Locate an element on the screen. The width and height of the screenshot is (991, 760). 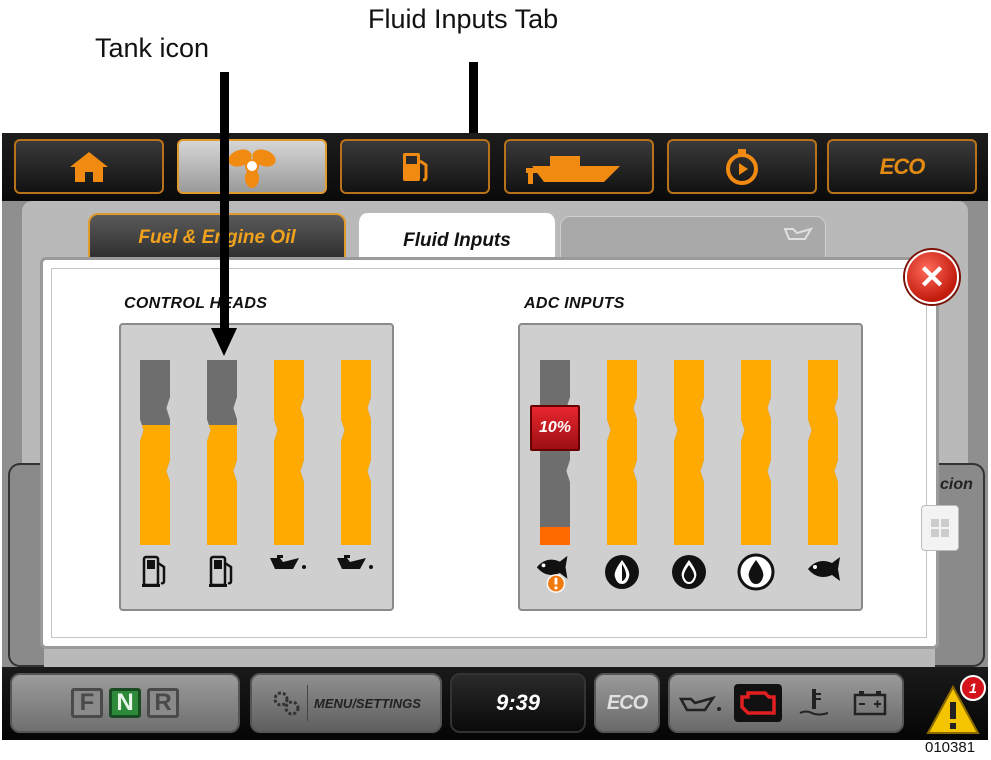
adc-input-tank-3-fill is located at coordinates (689, 452).